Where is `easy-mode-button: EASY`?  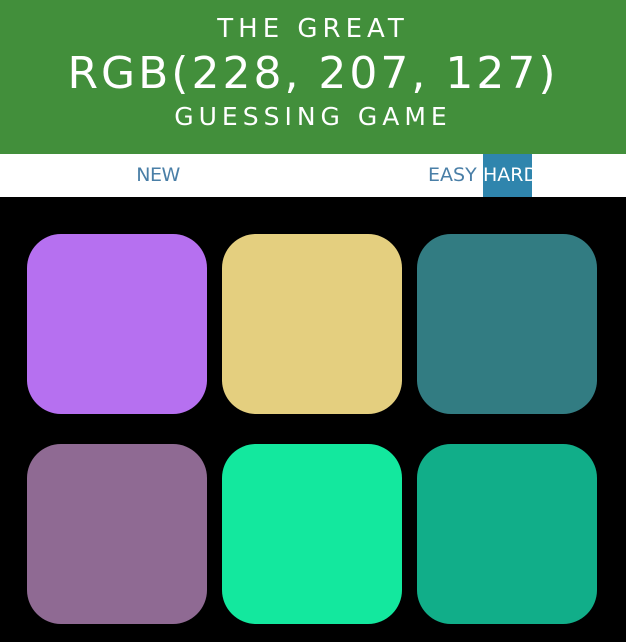
easy-mode-button: EASY is located at coordinates (452, 175).